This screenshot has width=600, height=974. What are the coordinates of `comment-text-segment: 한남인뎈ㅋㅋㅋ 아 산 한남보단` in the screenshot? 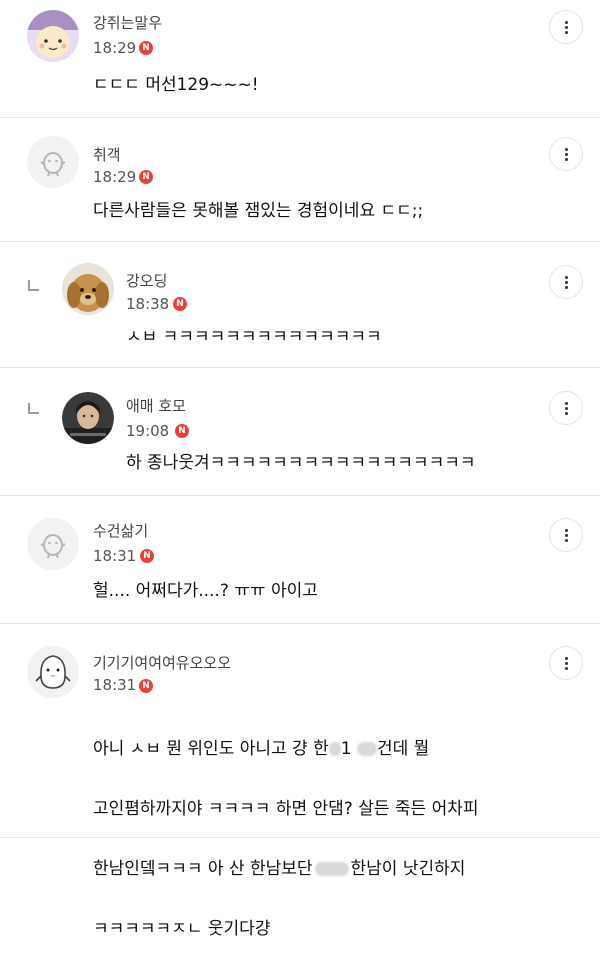 It's located at (203, 869).